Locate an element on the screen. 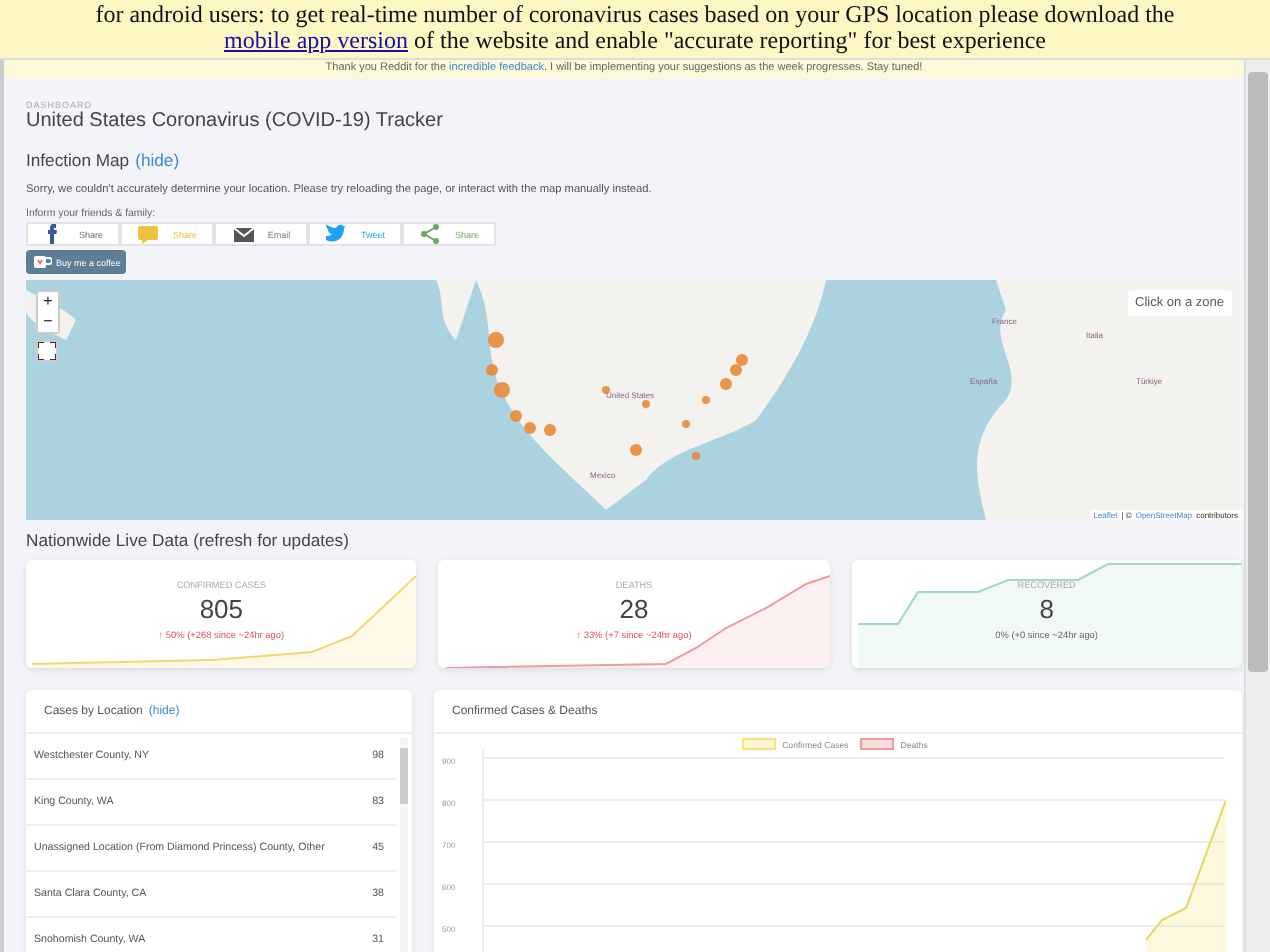 Image resolution: width=1270 pixels, height=952 pixels. page-title: United States Coronavirus (COVID-19) Tracker is located at coordinates (235, 121).